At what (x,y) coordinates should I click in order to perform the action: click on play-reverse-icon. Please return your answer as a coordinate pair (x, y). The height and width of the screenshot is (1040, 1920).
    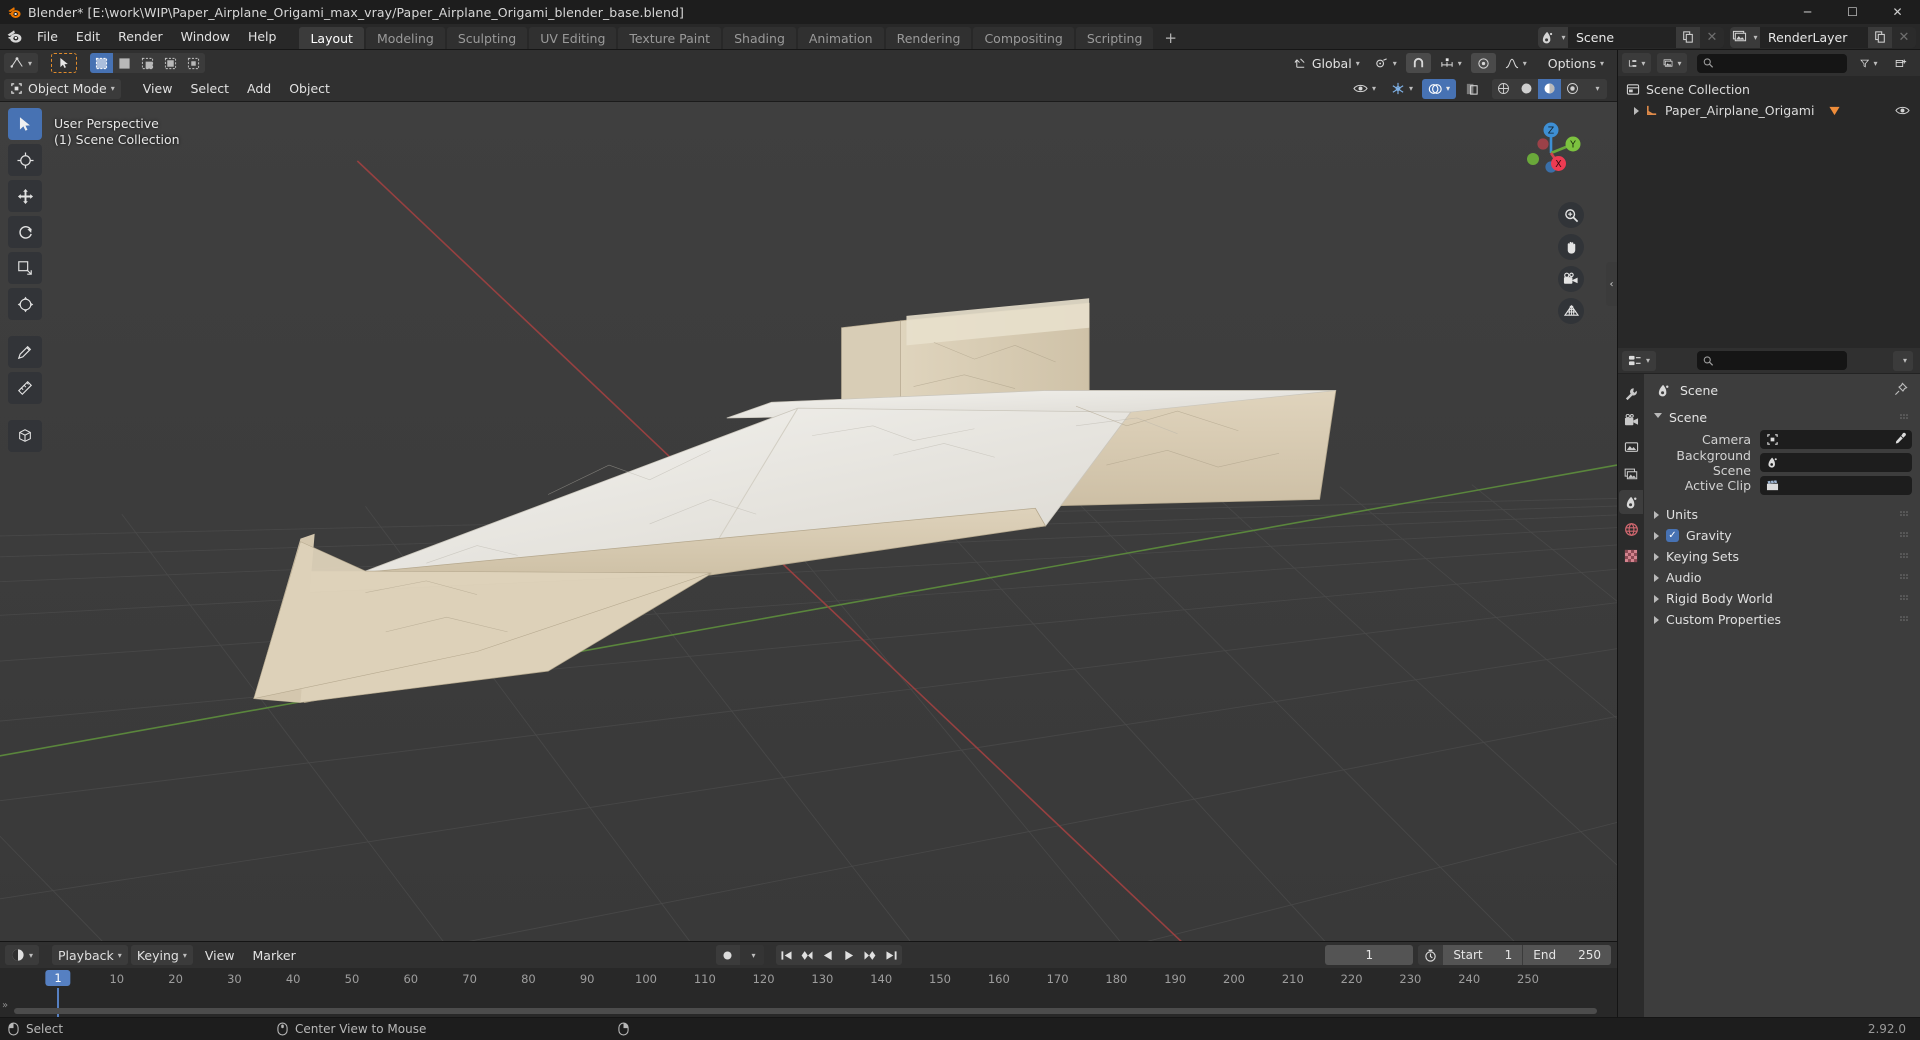
    Looking at the image, I should click on (828, 955).